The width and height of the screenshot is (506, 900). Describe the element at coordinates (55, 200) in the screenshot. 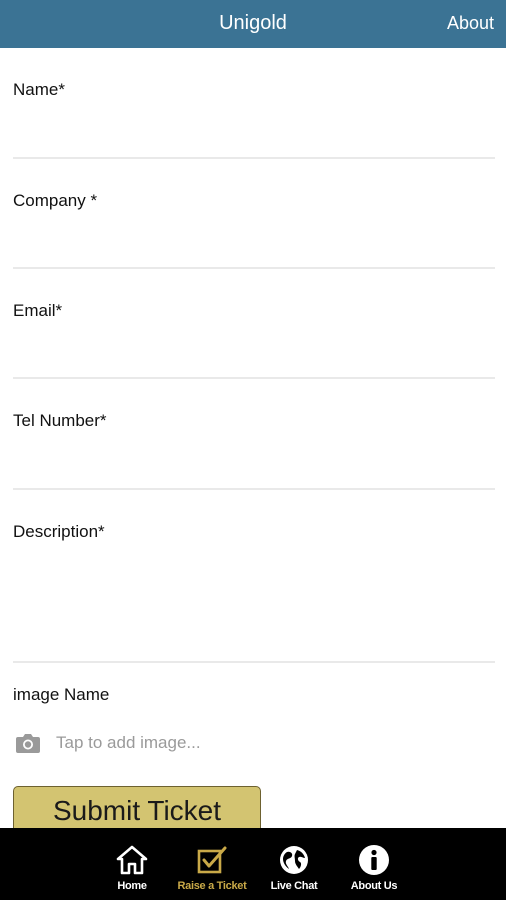

I see `company-label: Company *` at that location.